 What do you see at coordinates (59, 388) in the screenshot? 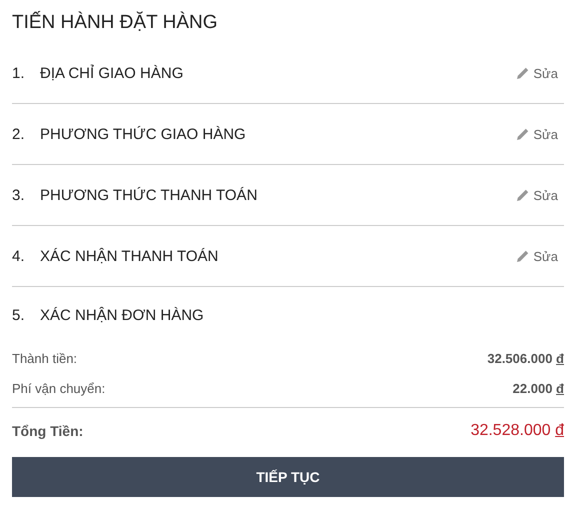
I see `summary-label: Phí vận chuyển:` at bounding box center [59, 388].